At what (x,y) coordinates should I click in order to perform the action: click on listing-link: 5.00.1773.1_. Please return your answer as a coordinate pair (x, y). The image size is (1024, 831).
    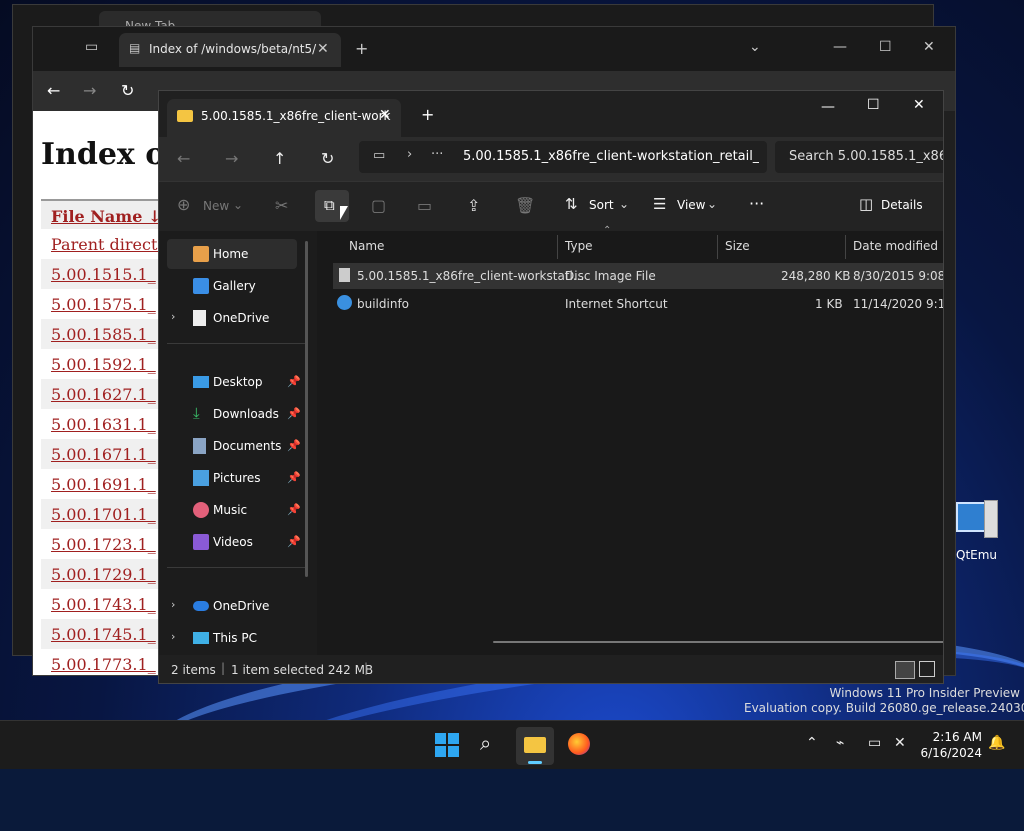
    Looking at the image, I should click on (100, 662).